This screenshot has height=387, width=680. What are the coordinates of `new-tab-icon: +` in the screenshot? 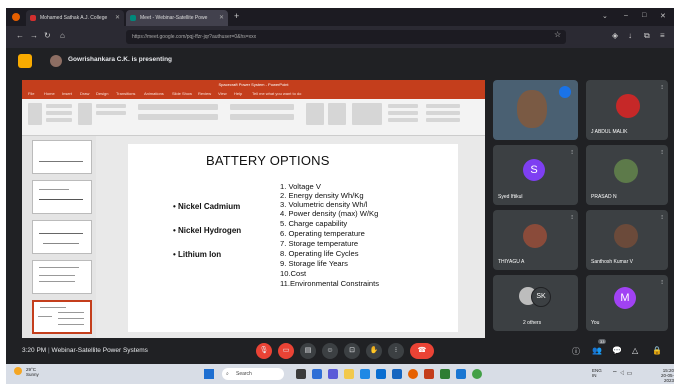 It's located at (236, 16).